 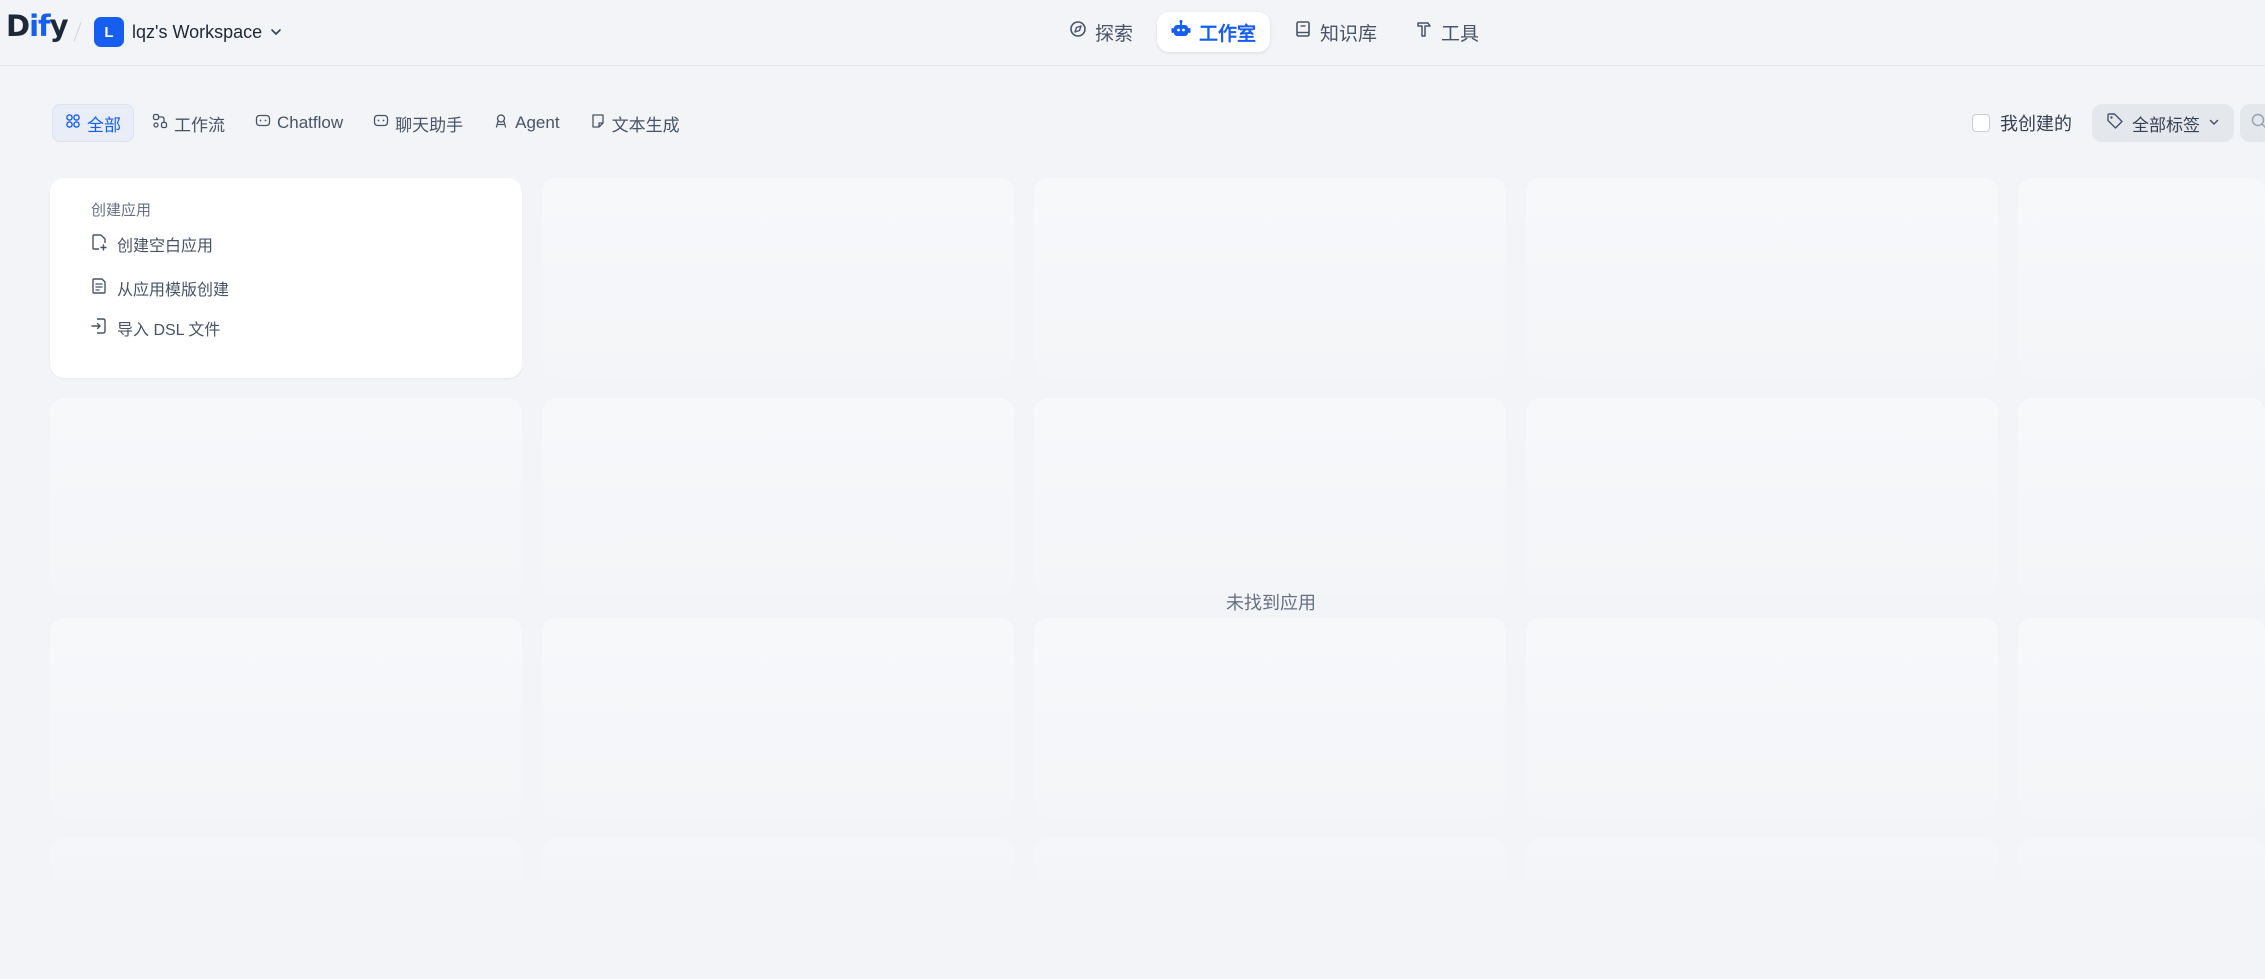 I want to click on tab-workflow-label: 工作流, so click(x=199, y=125).